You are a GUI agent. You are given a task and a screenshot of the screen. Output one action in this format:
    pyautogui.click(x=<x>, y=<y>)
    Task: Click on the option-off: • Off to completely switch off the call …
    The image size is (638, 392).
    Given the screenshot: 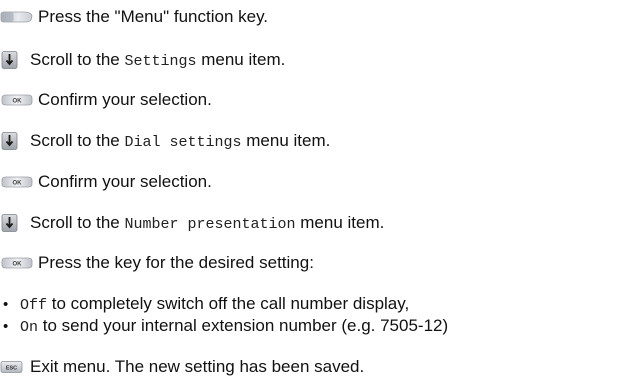 What is the action you would take?
    pyautogui.click(x=204, y=304)
    